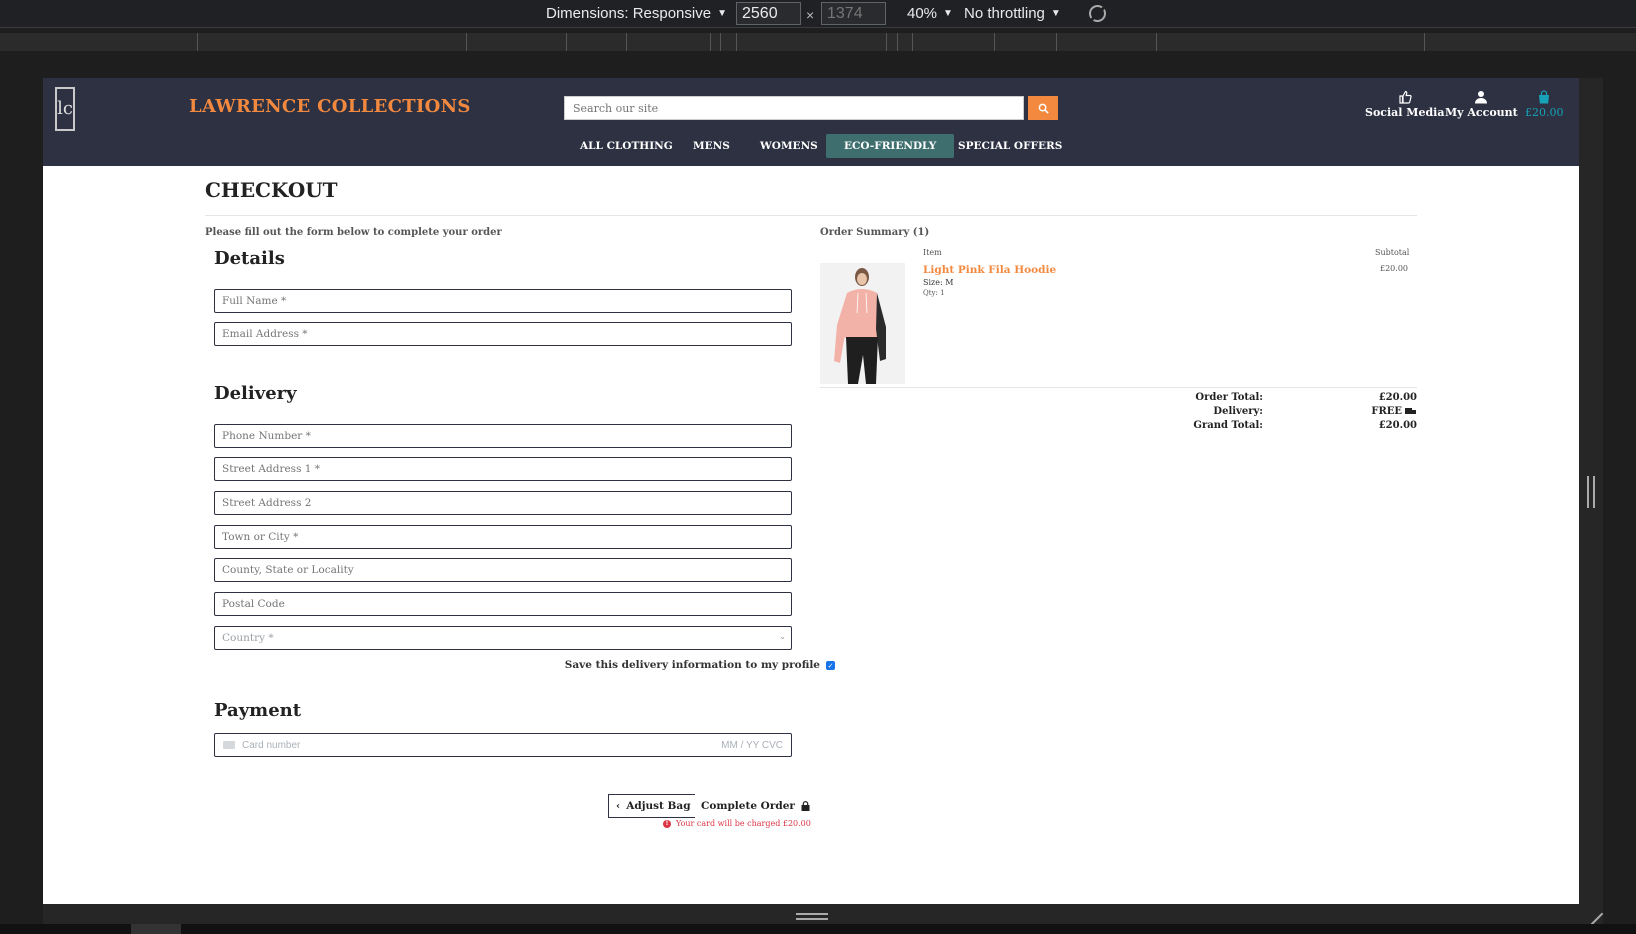 This screenshot has height=934, width=1636. What do you see at coordinates (1544, 112) in the screenshot?
I see `bag-total: £20.00` at bounding box center [1544, 112].